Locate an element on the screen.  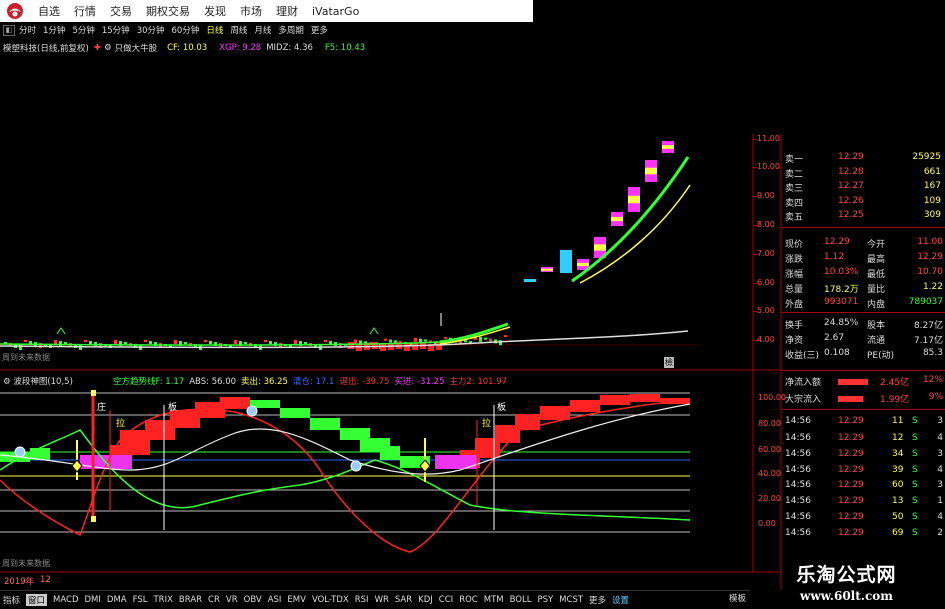
quote-row: 外盘 993071 内盘 789037 is located at coordinates (863, 304).